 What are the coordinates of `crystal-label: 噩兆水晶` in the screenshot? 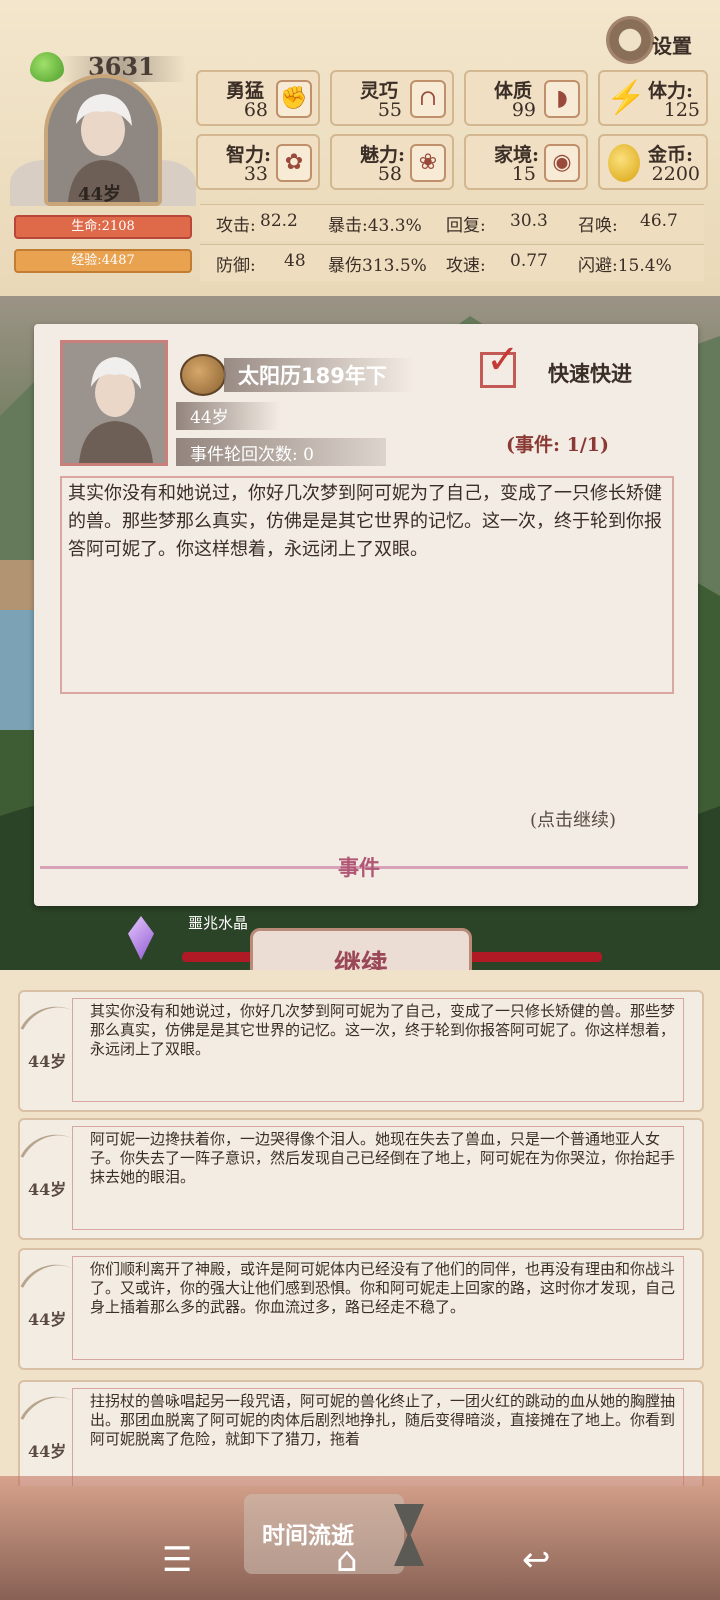 It's located at (218, 923).